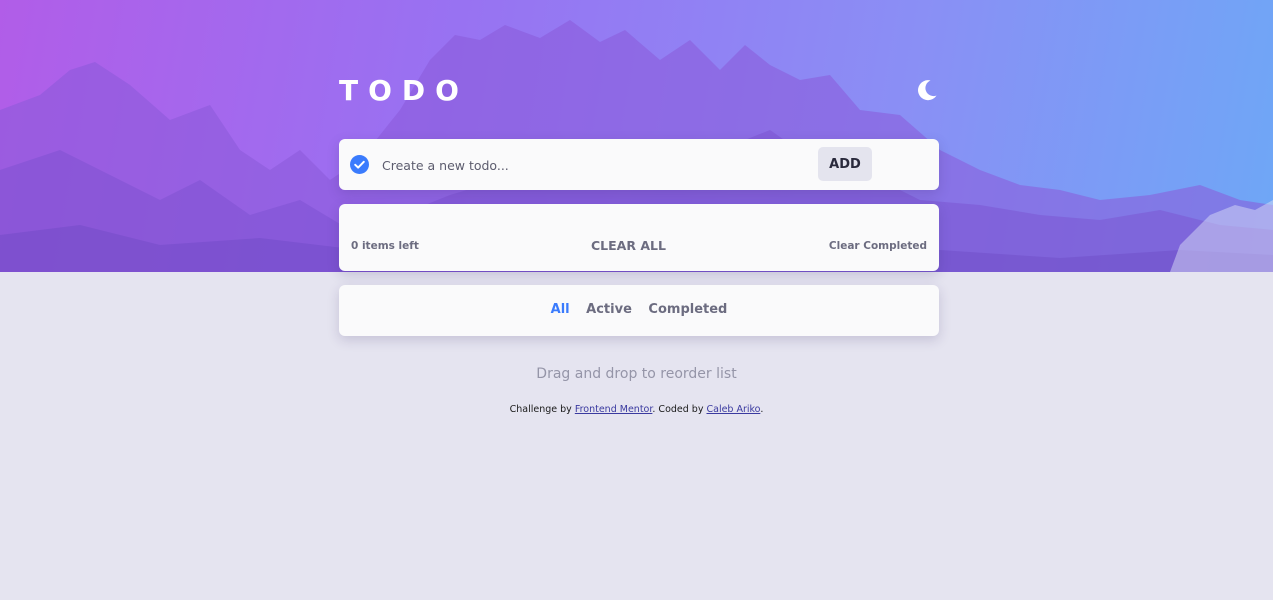 This screenshot has width=1273, height=600. Describe the element at coordinates (404, 90) in the screenshot. I see `page-title: TODO` at that location.